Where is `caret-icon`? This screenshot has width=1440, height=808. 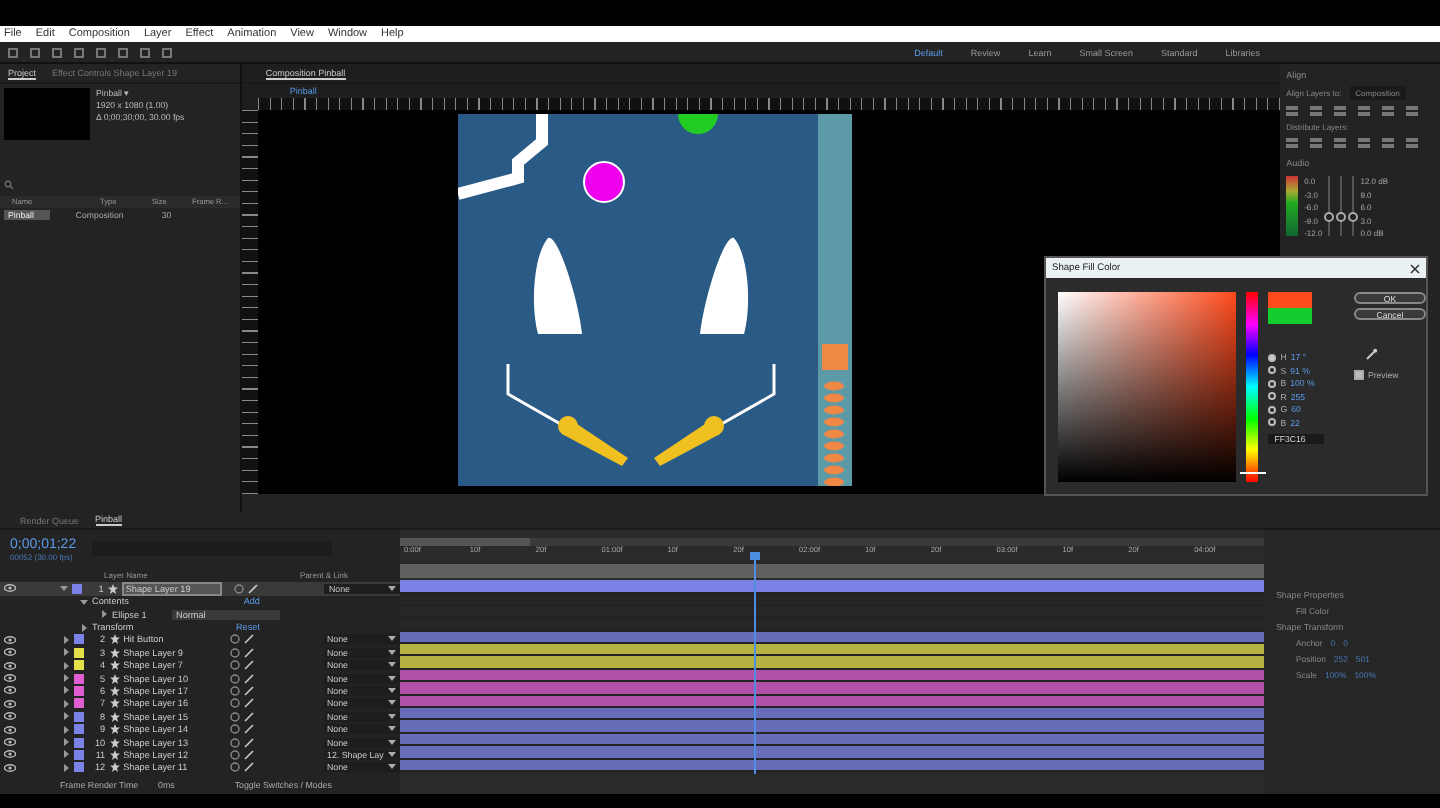 caret-icon is located at coordinates (392, 588).